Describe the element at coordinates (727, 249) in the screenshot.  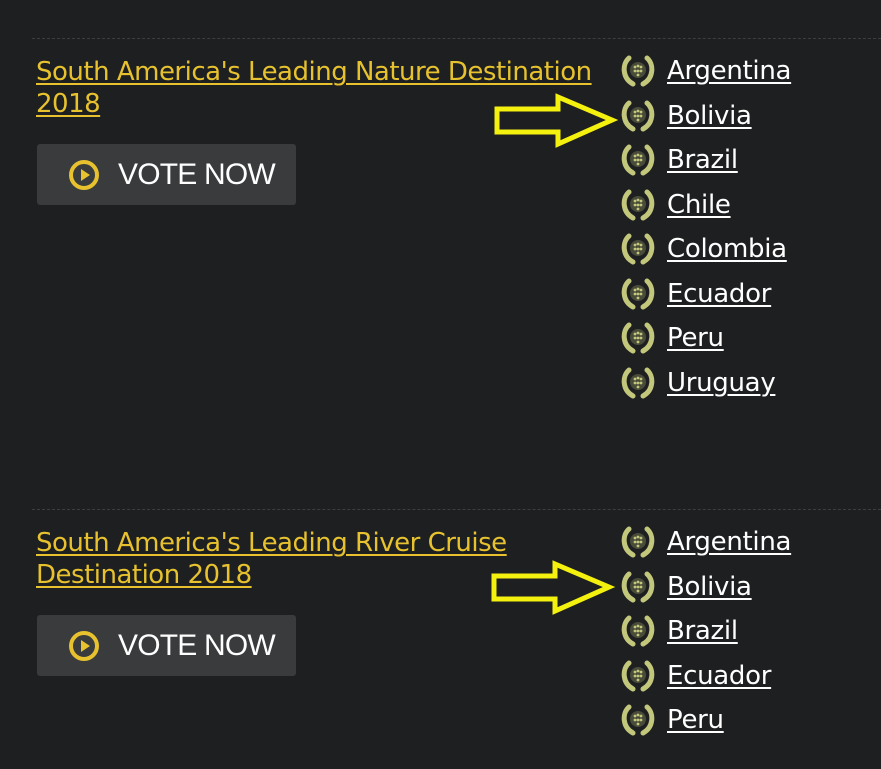
I see `nominee-link-colombia: Colombia` at that location.